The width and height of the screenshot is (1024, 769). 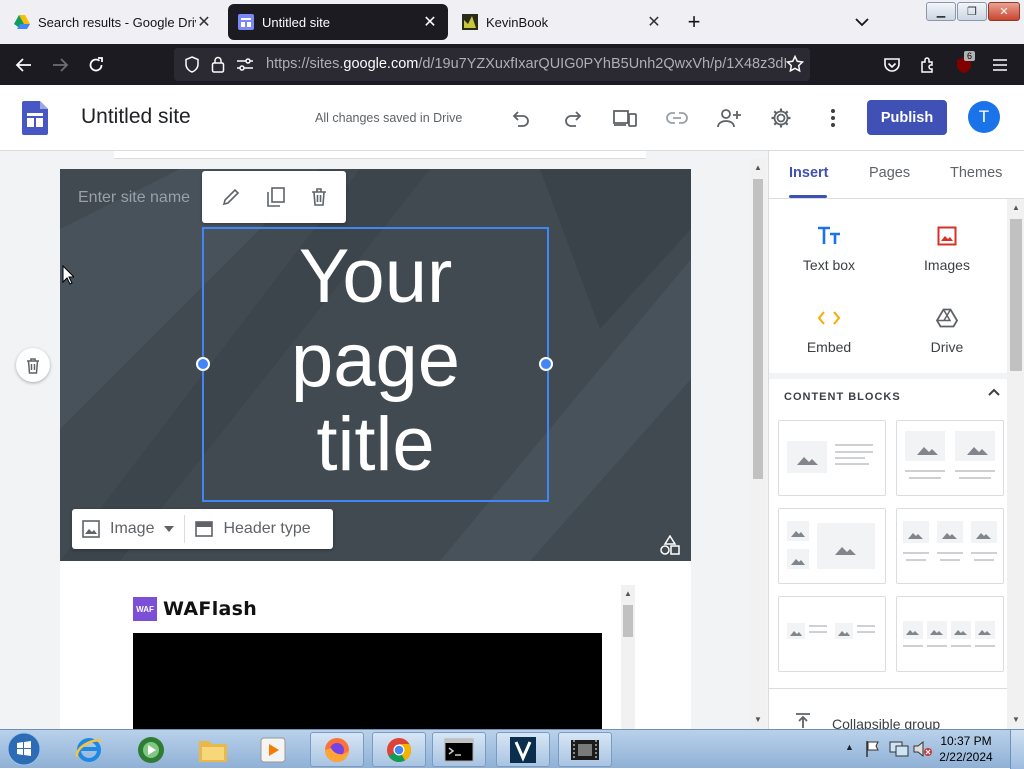 I want to click on insert-drive: Drive, so click(x=947, y=329).